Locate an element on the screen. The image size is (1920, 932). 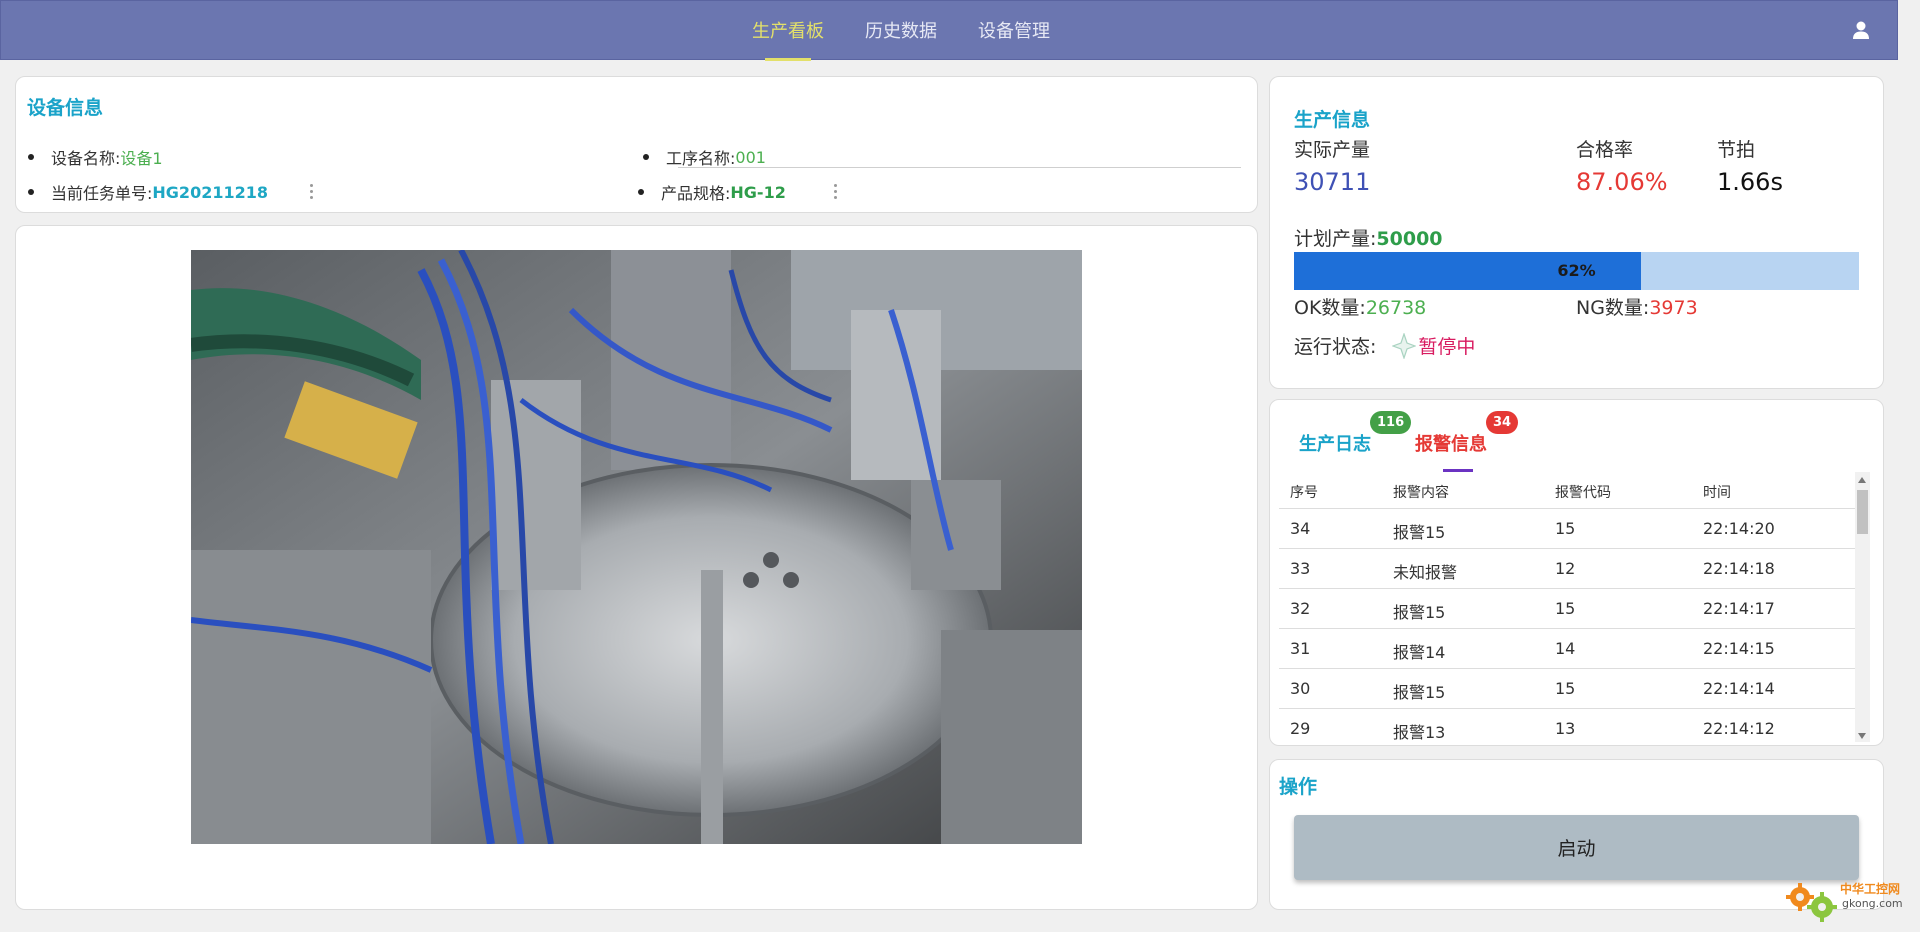
table-row: 33 未知报警 12 22:14:18 is located at coordinates (1568, 569).